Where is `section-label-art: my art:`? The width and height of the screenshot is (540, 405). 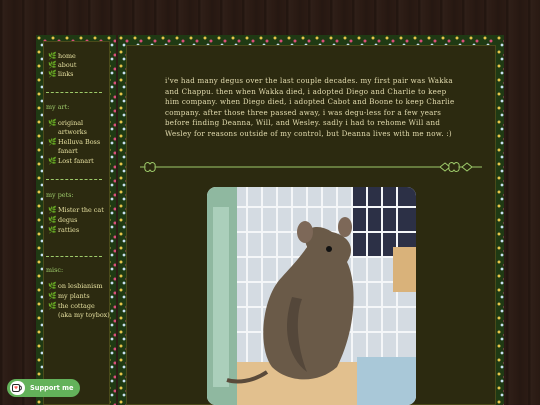
section-label-art: my art: is located at coordinates (58, 107).